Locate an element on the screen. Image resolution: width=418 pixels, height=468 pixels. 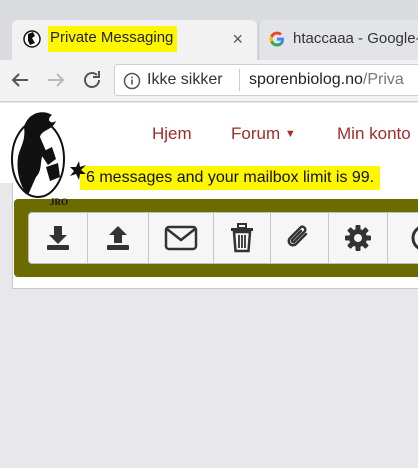
upload-icon is located at coordinates (117, 238).